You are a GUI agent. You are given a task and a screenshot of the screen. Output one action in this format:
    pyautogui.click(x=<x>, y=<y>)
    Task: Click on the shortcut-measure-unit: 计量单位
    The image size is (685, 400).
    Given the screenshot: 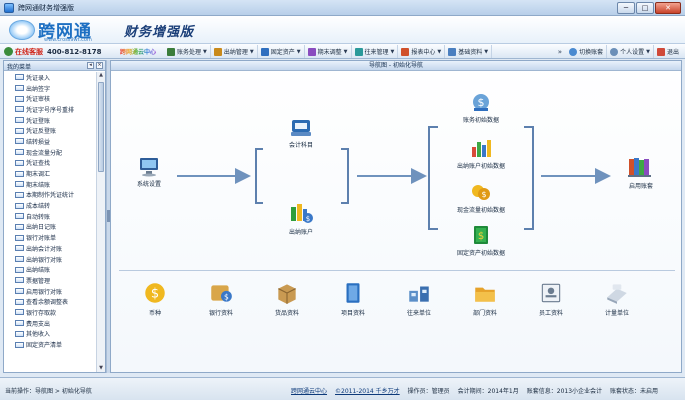 What is the action you would take?
    pyautogui.click(x=617, y=298)
    